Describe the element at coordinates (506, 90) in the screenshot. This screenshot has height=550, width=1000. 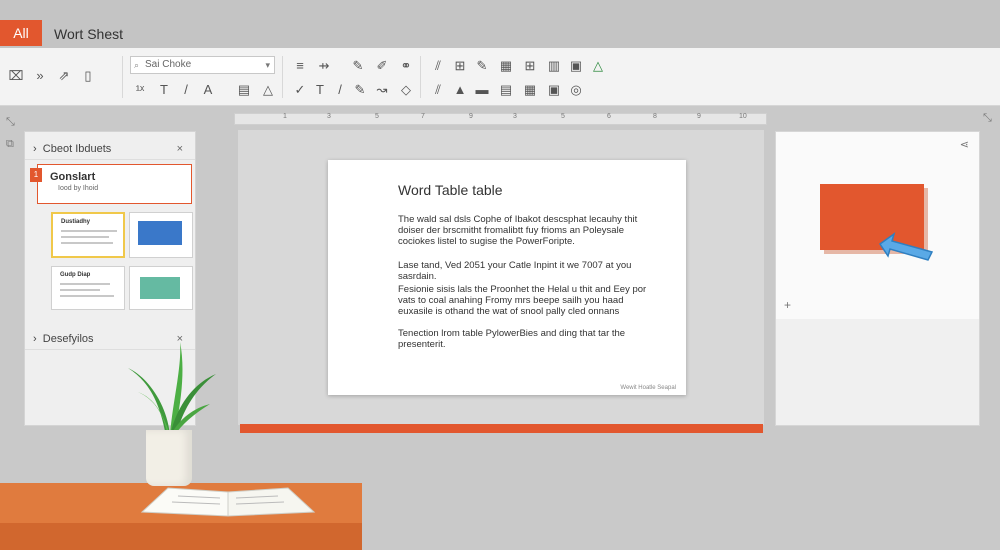
I see `table3-icon: ▤` at that location.